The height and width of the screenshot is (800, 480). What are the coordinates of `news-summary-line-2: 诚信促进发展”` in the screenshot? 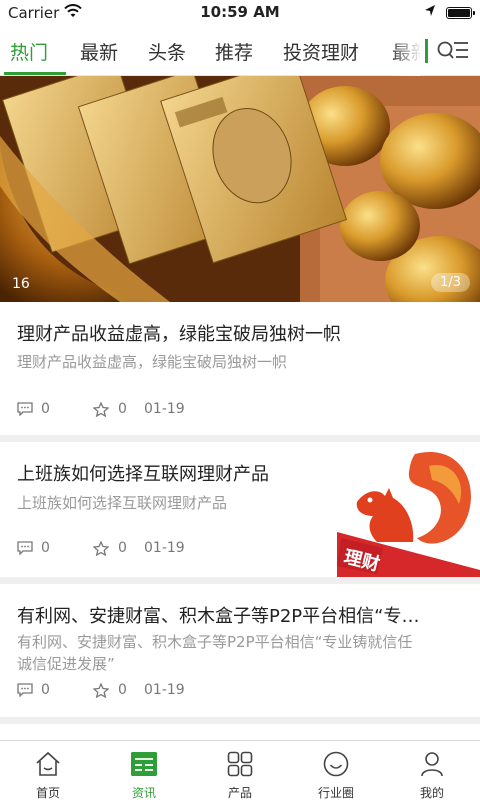 It's located at (66, 664).